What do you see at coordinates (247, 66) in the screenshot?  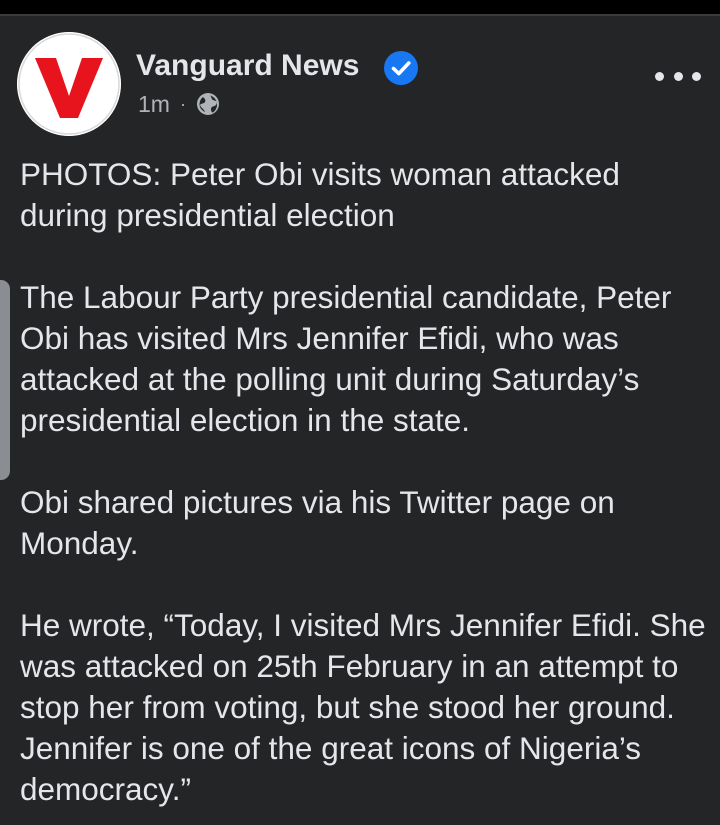 I see `page-name: Vanguard News` at bounding box center [247, 66].